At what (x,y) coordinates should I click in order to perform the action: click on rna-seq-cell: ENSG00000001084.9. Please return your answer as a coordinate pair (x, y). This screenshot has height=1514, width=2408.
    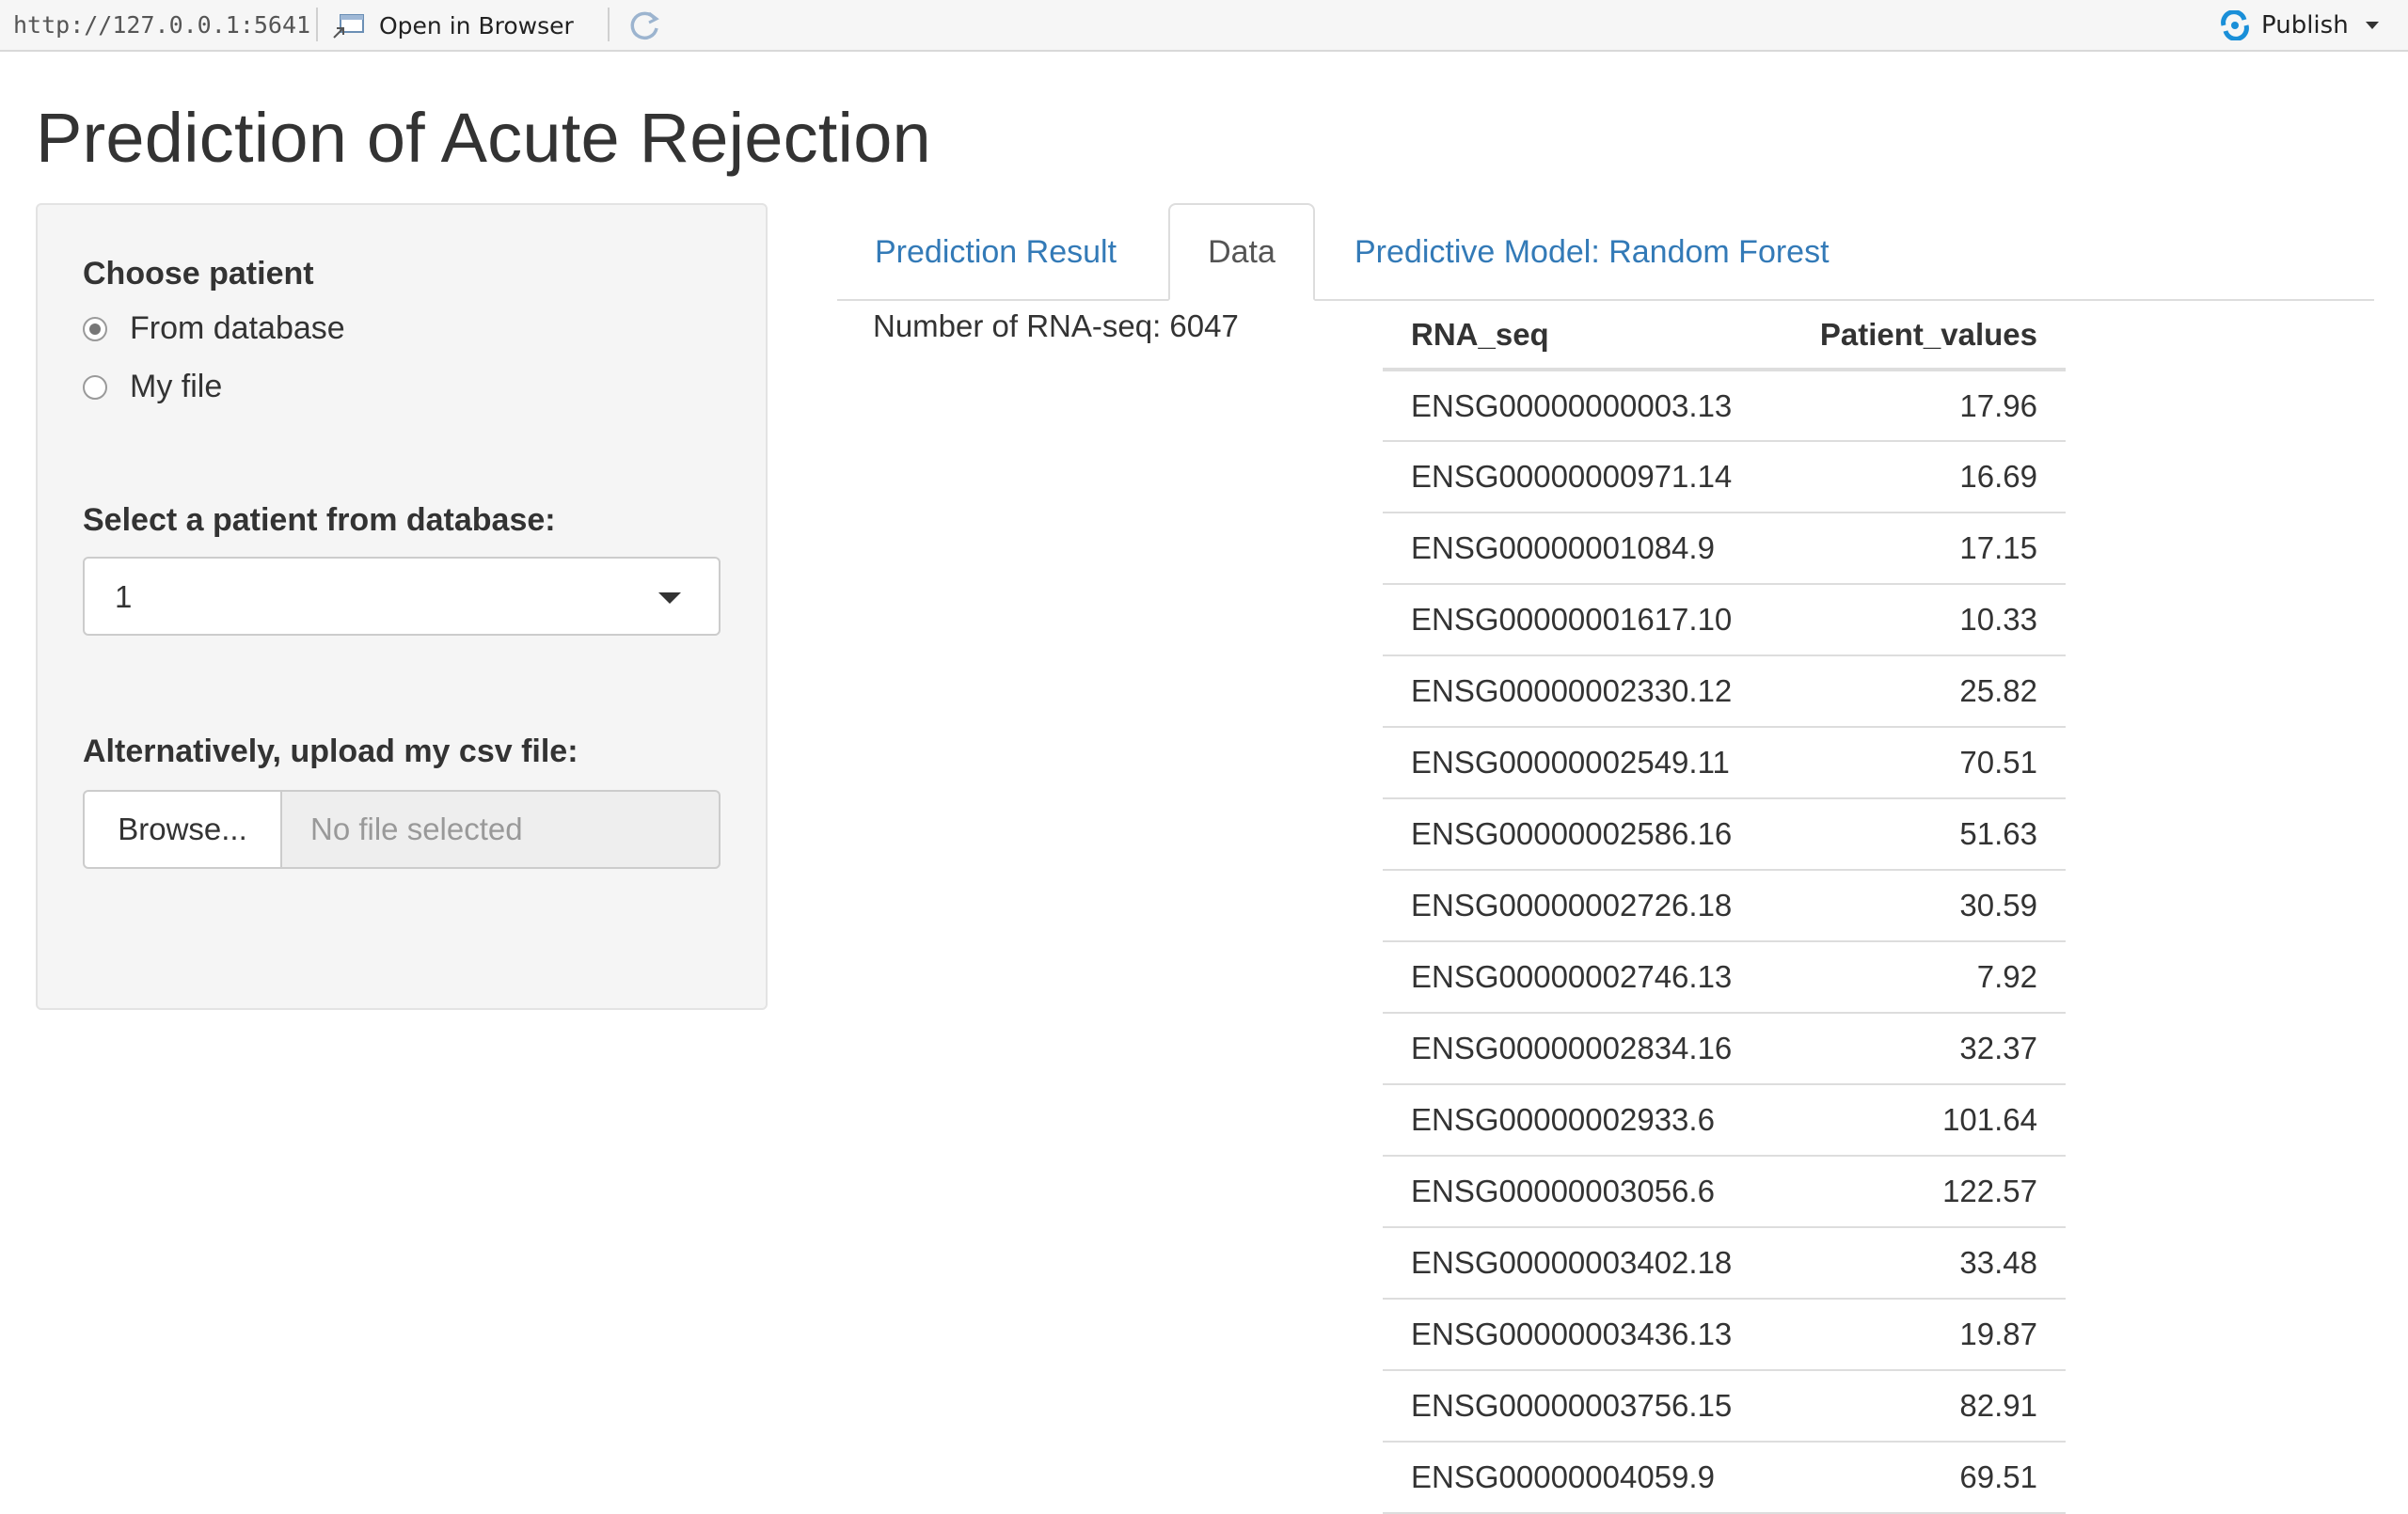
    Looking at the image, I should click on (1581, 549).